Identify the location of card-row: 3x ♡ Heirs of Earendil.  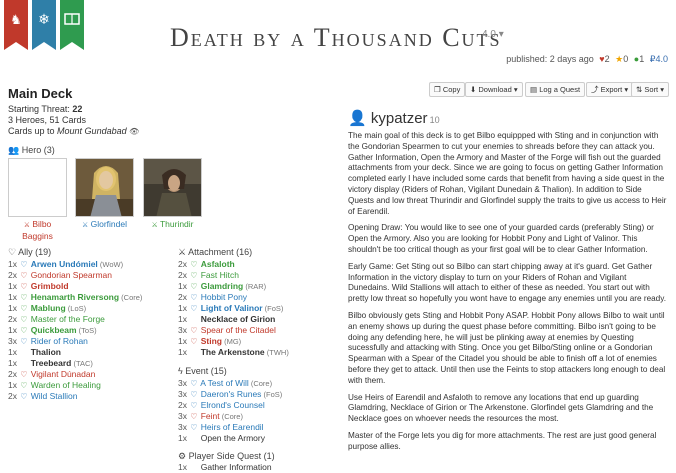
(230, 427).